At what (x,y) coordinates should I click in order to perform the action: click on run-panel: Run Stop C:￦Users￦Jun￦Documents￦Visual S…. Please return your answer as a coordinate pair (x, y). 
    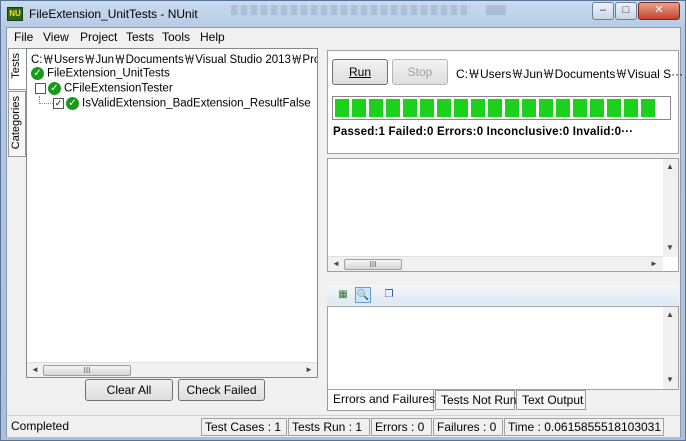
    Looking at the image, I should click on (505, 102).